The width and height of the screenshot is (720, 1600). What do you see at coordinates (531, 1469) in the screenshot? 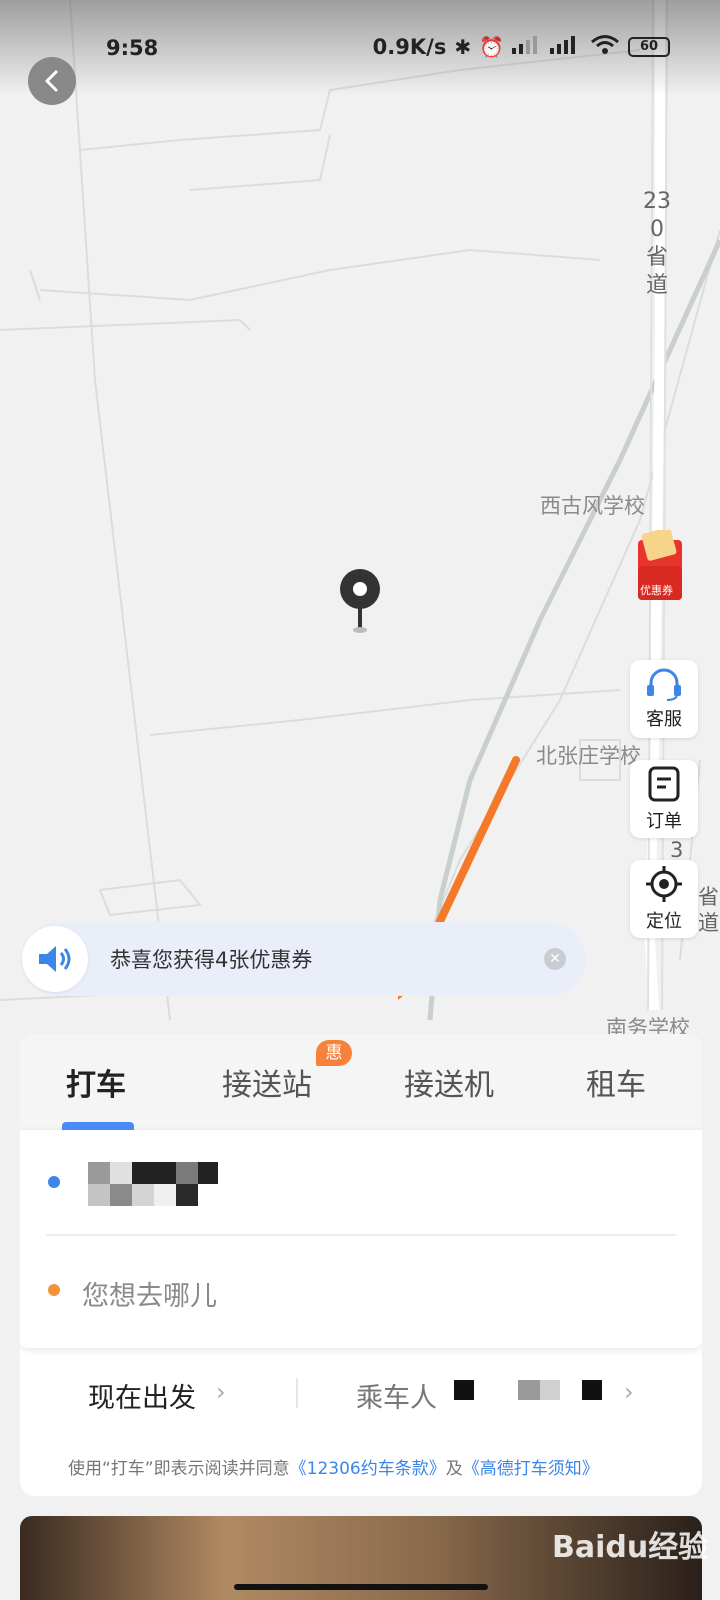
I see `notice-link: 《高德打车须知》` at bounding box center [531, 1469].